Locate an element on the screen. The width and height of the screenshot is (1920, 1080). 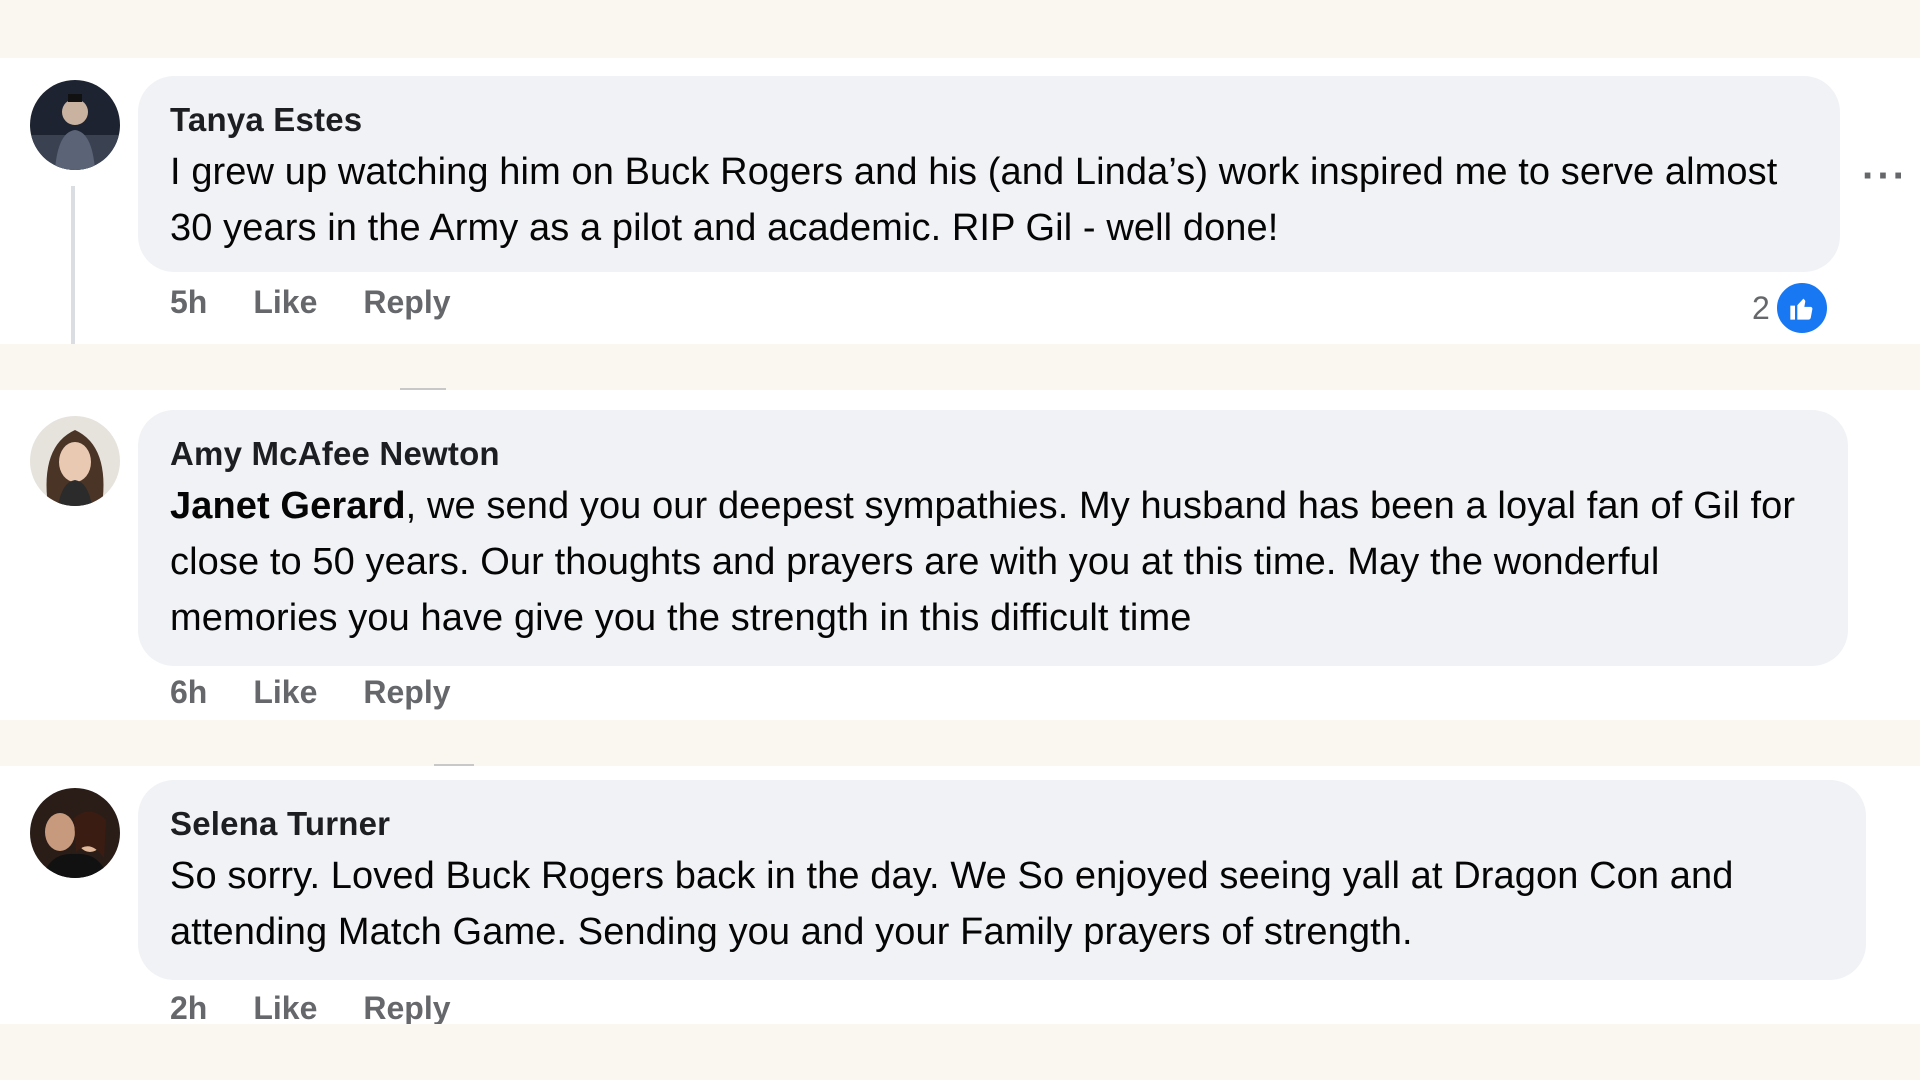
thread-line is located at coordinates (73, 265).